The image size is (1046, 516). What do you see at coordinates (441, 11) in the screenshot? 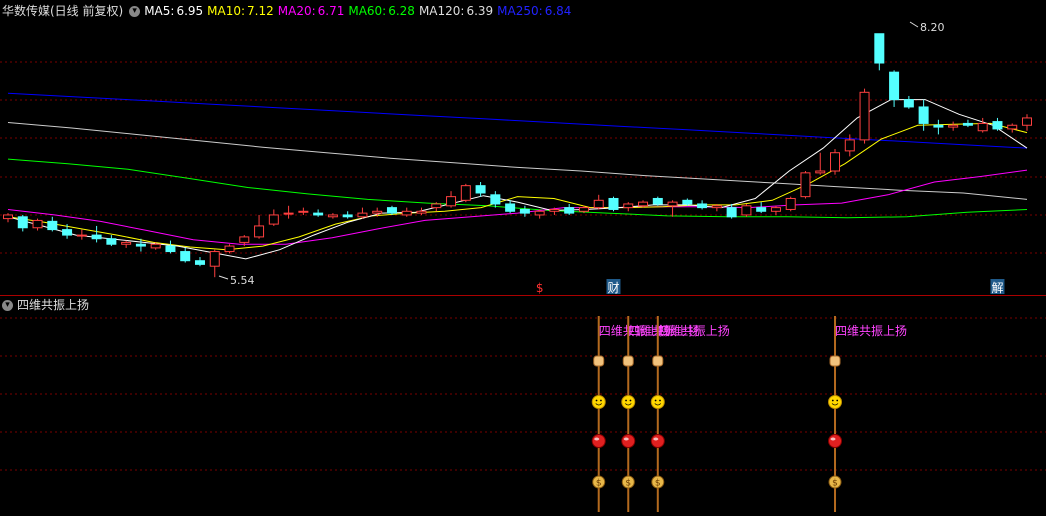
I see `ma120-label: MA120:` at bounding box center [441, 11].